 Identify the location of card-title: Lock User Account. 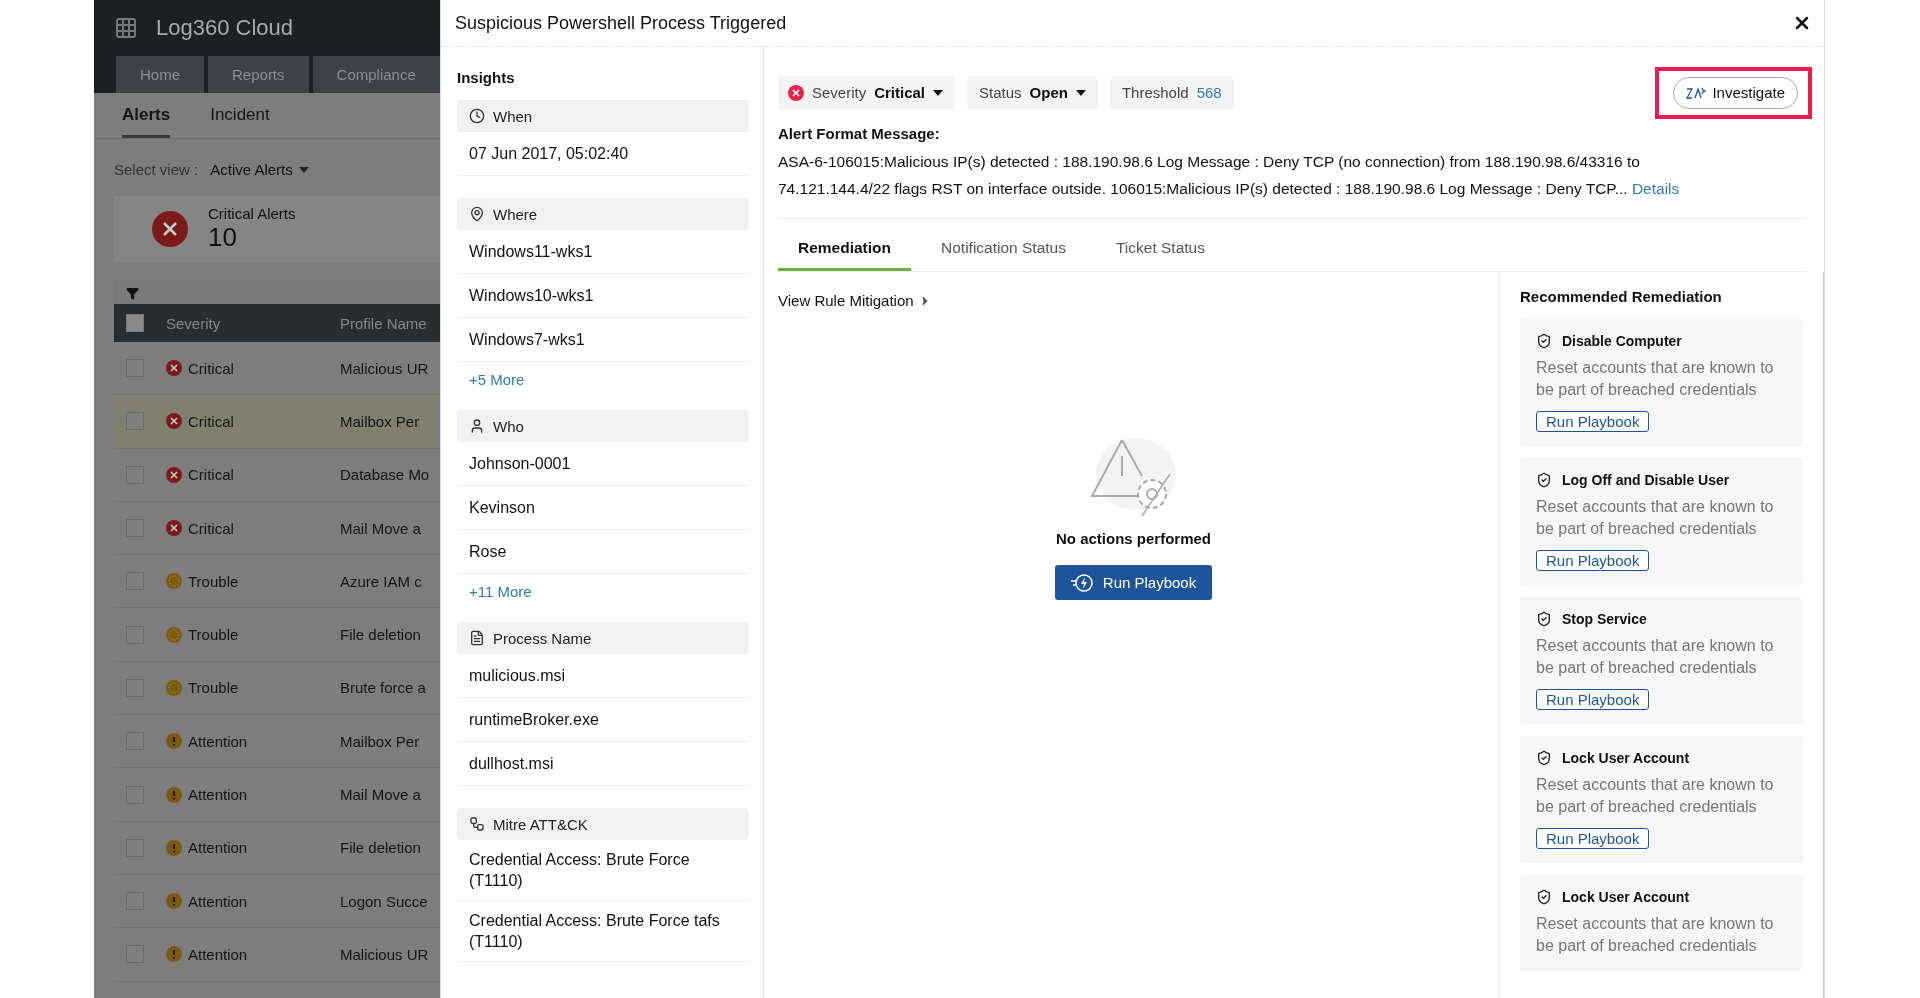
(1626, 758).